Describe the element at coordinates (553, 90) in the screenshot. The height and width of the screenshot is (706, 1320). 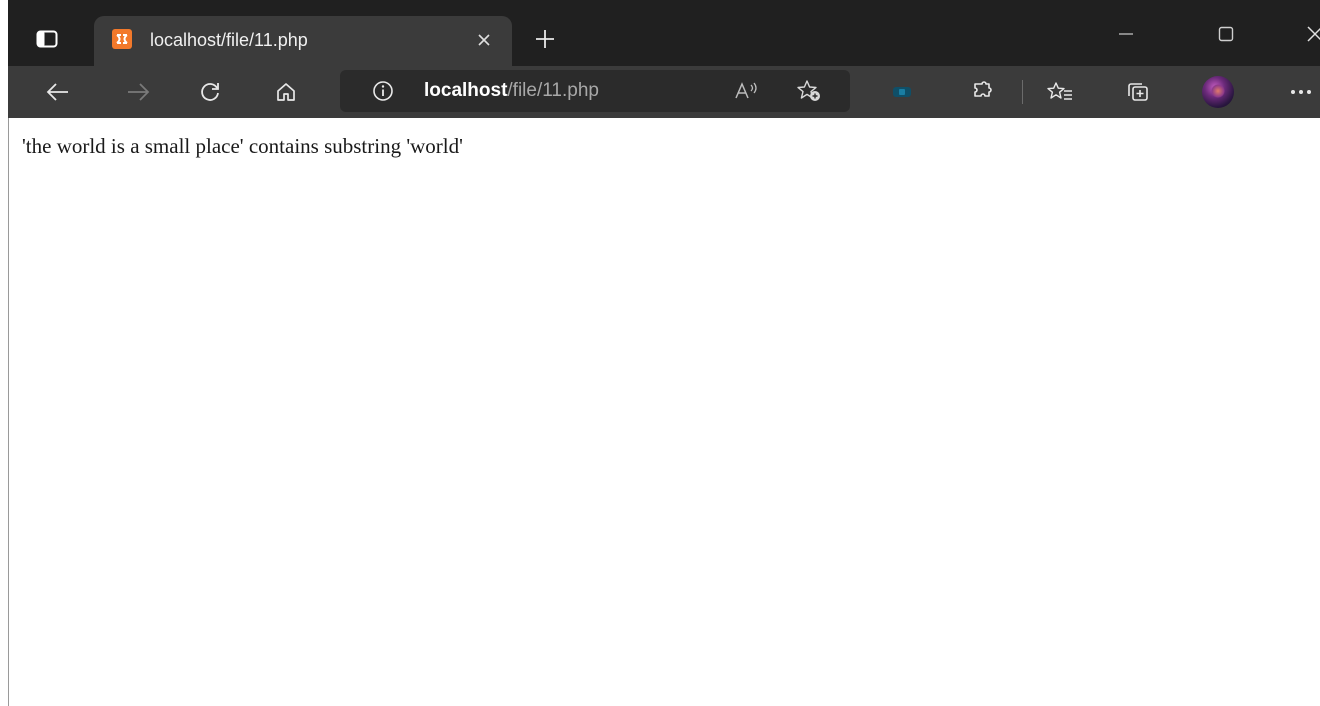
I see `url-path: /file/11.php` at that location.